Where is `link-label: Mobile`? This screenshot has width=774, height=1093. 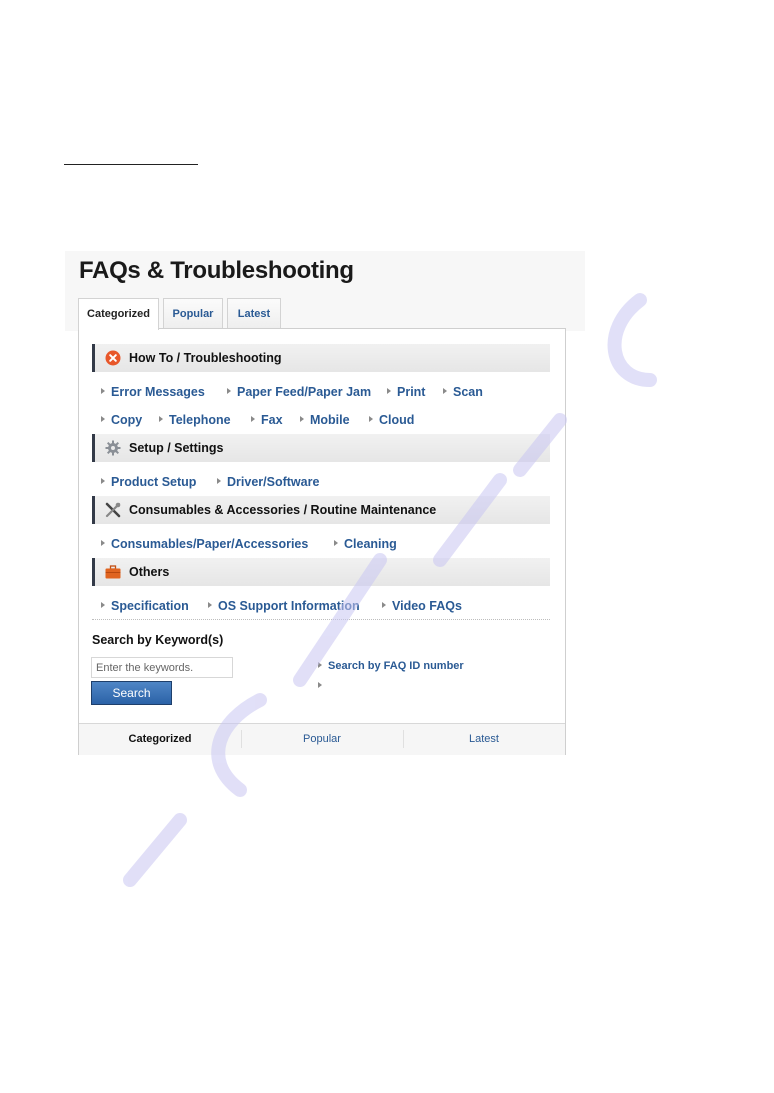
link-label: Mobile is located at coordinates (330, 420).